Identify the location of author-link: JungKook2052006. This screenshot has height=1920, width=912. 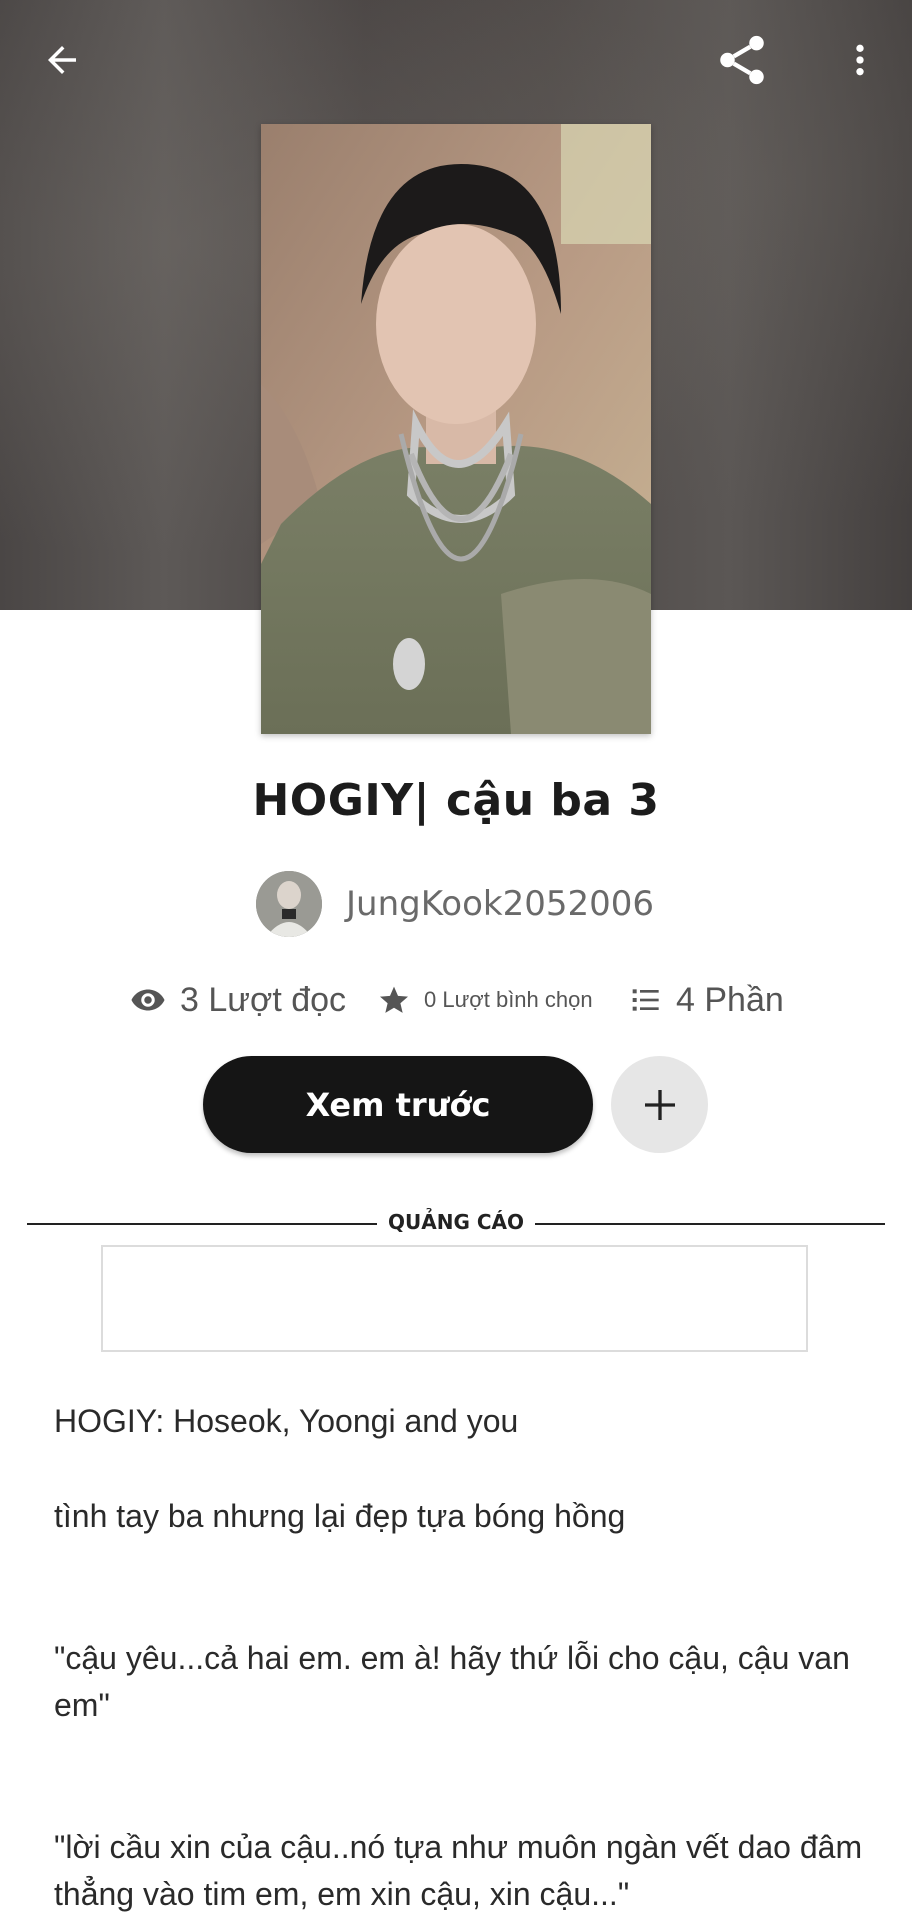
(455, 904).